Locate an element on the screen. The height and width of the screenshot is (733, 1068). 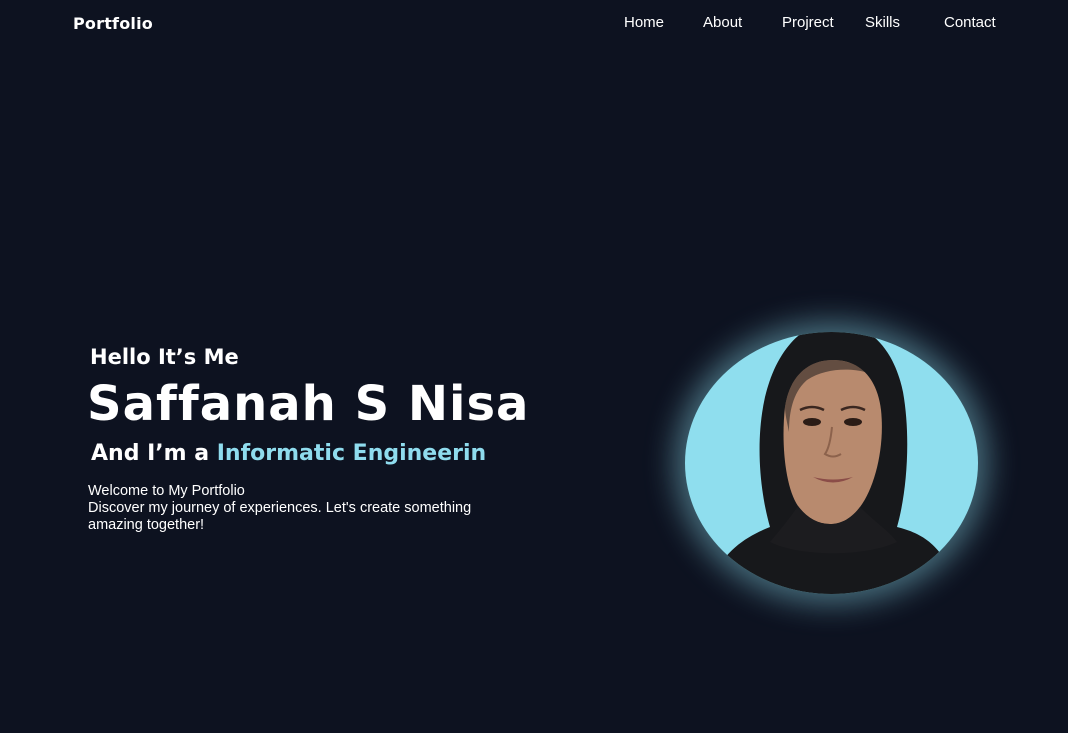
hero-greeting: Hello It’s Me is located at coordinates (164, 357).